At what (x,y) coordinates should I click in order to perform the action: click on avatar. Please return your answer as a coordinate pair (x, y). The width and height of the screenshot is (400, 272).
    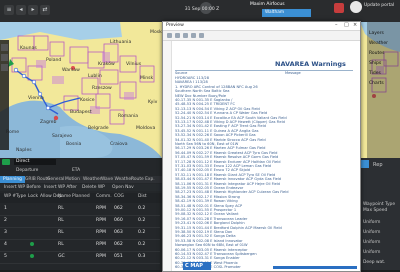
    Looking at the image, I should click on (356, 7).